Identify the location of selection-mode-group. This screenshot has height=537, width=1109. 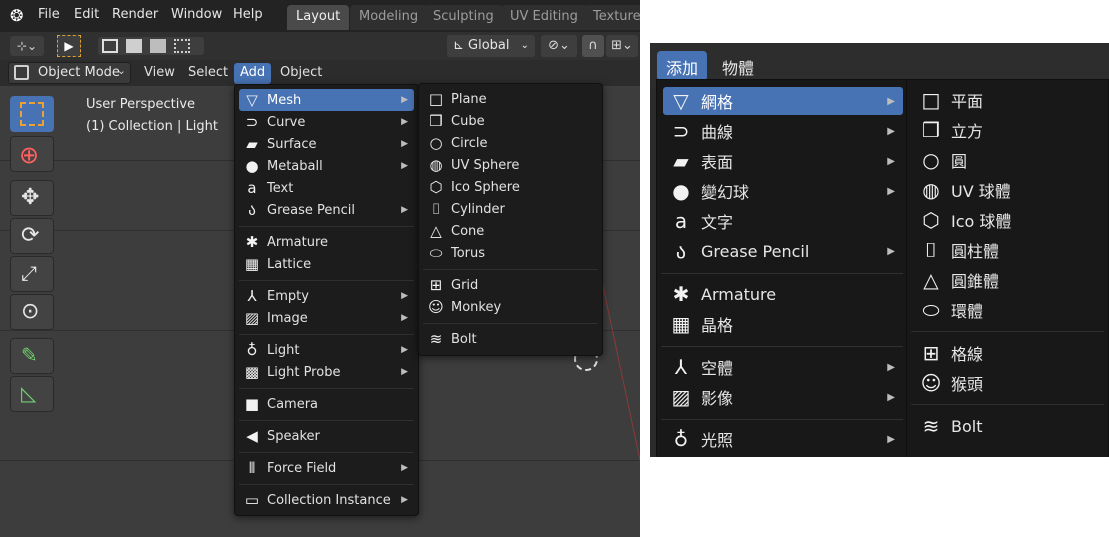
(151, 46).